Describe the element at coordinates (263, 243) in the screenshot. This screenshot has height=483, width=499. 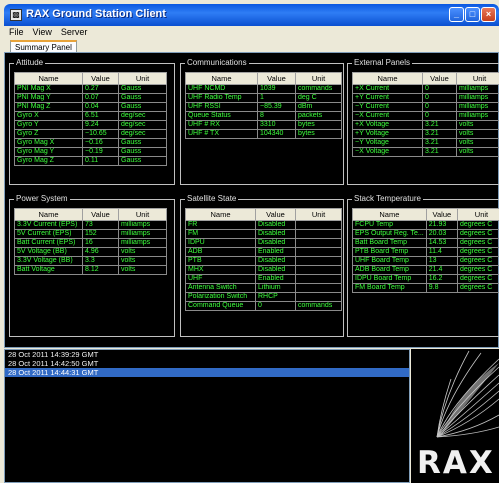
I see `table-row: IDPU Disabled` at that location.